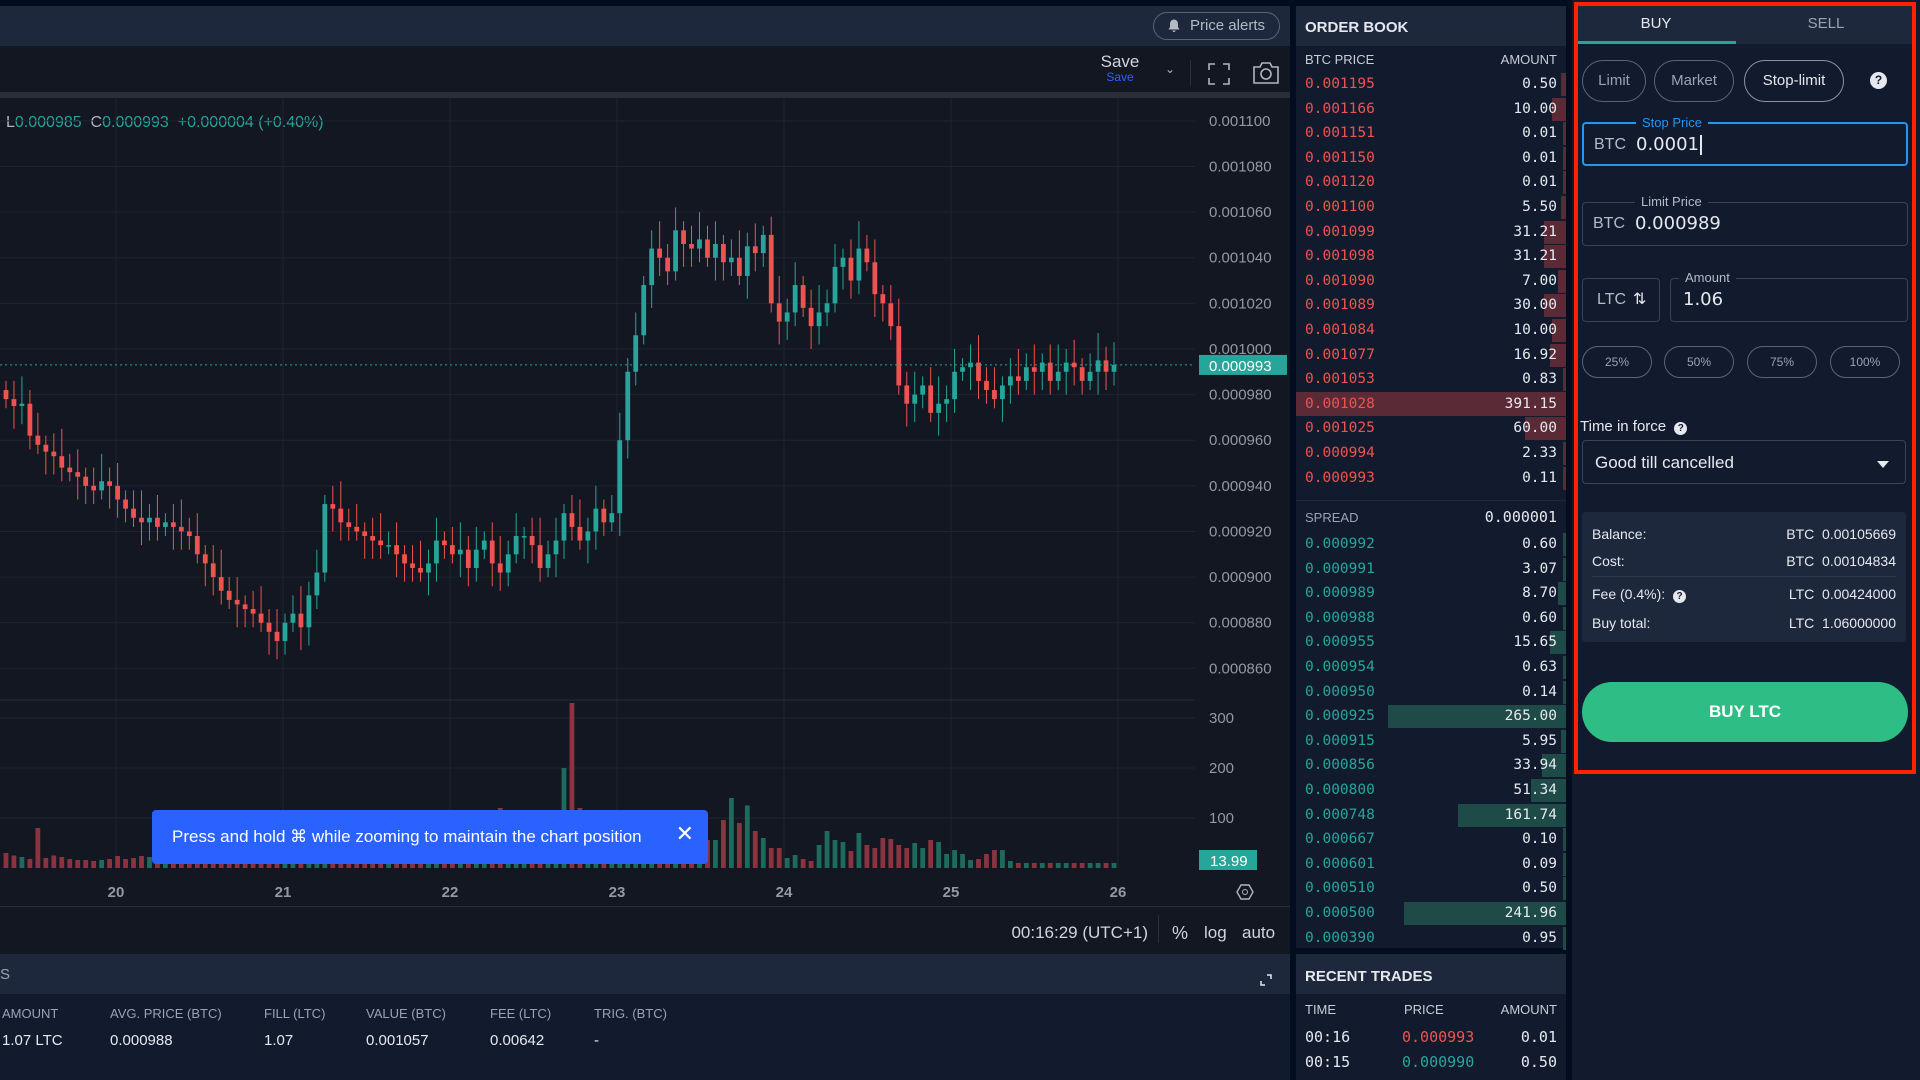 Image resolution: width=1920 pixels, height=1080 pixels. I want to click on bid-row: 0.000955 15.65, so click(1431, 642).